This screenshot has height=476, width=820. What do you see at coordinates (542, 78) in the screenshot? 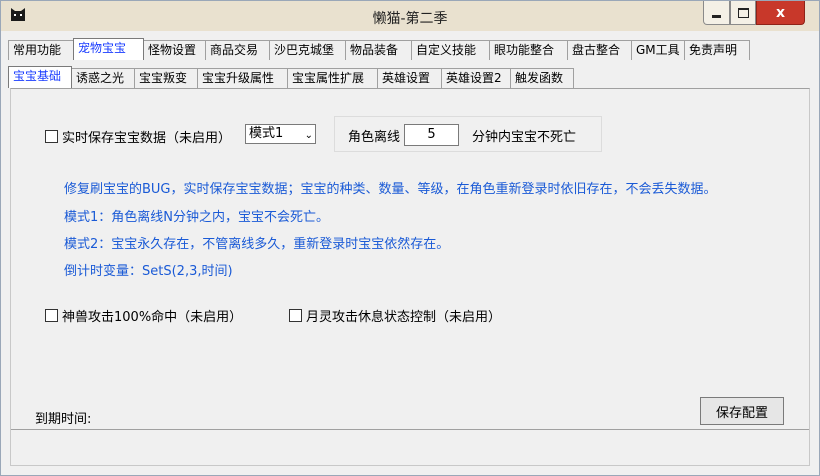
I see `tab-trigger-functions: 触发函数` at bounding box center [542, 78].